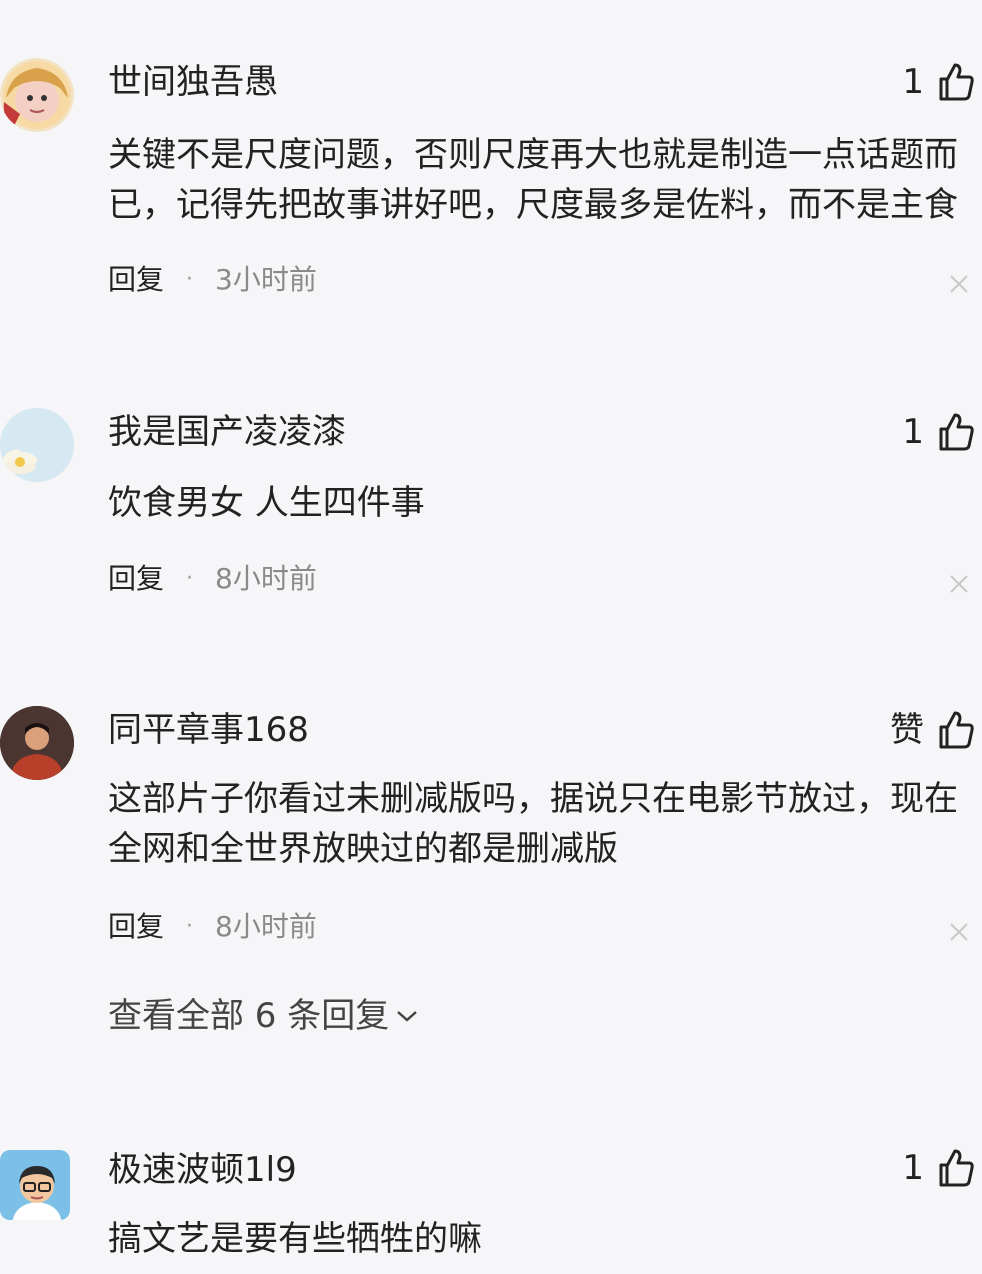 The image size is (982, 1274). Describe the element at coordinates (533, 155) in the screenshot. I see `comment-text-line: 关键不是尺度问题，否则尺度再大也就是制造一点话题而` at that location.